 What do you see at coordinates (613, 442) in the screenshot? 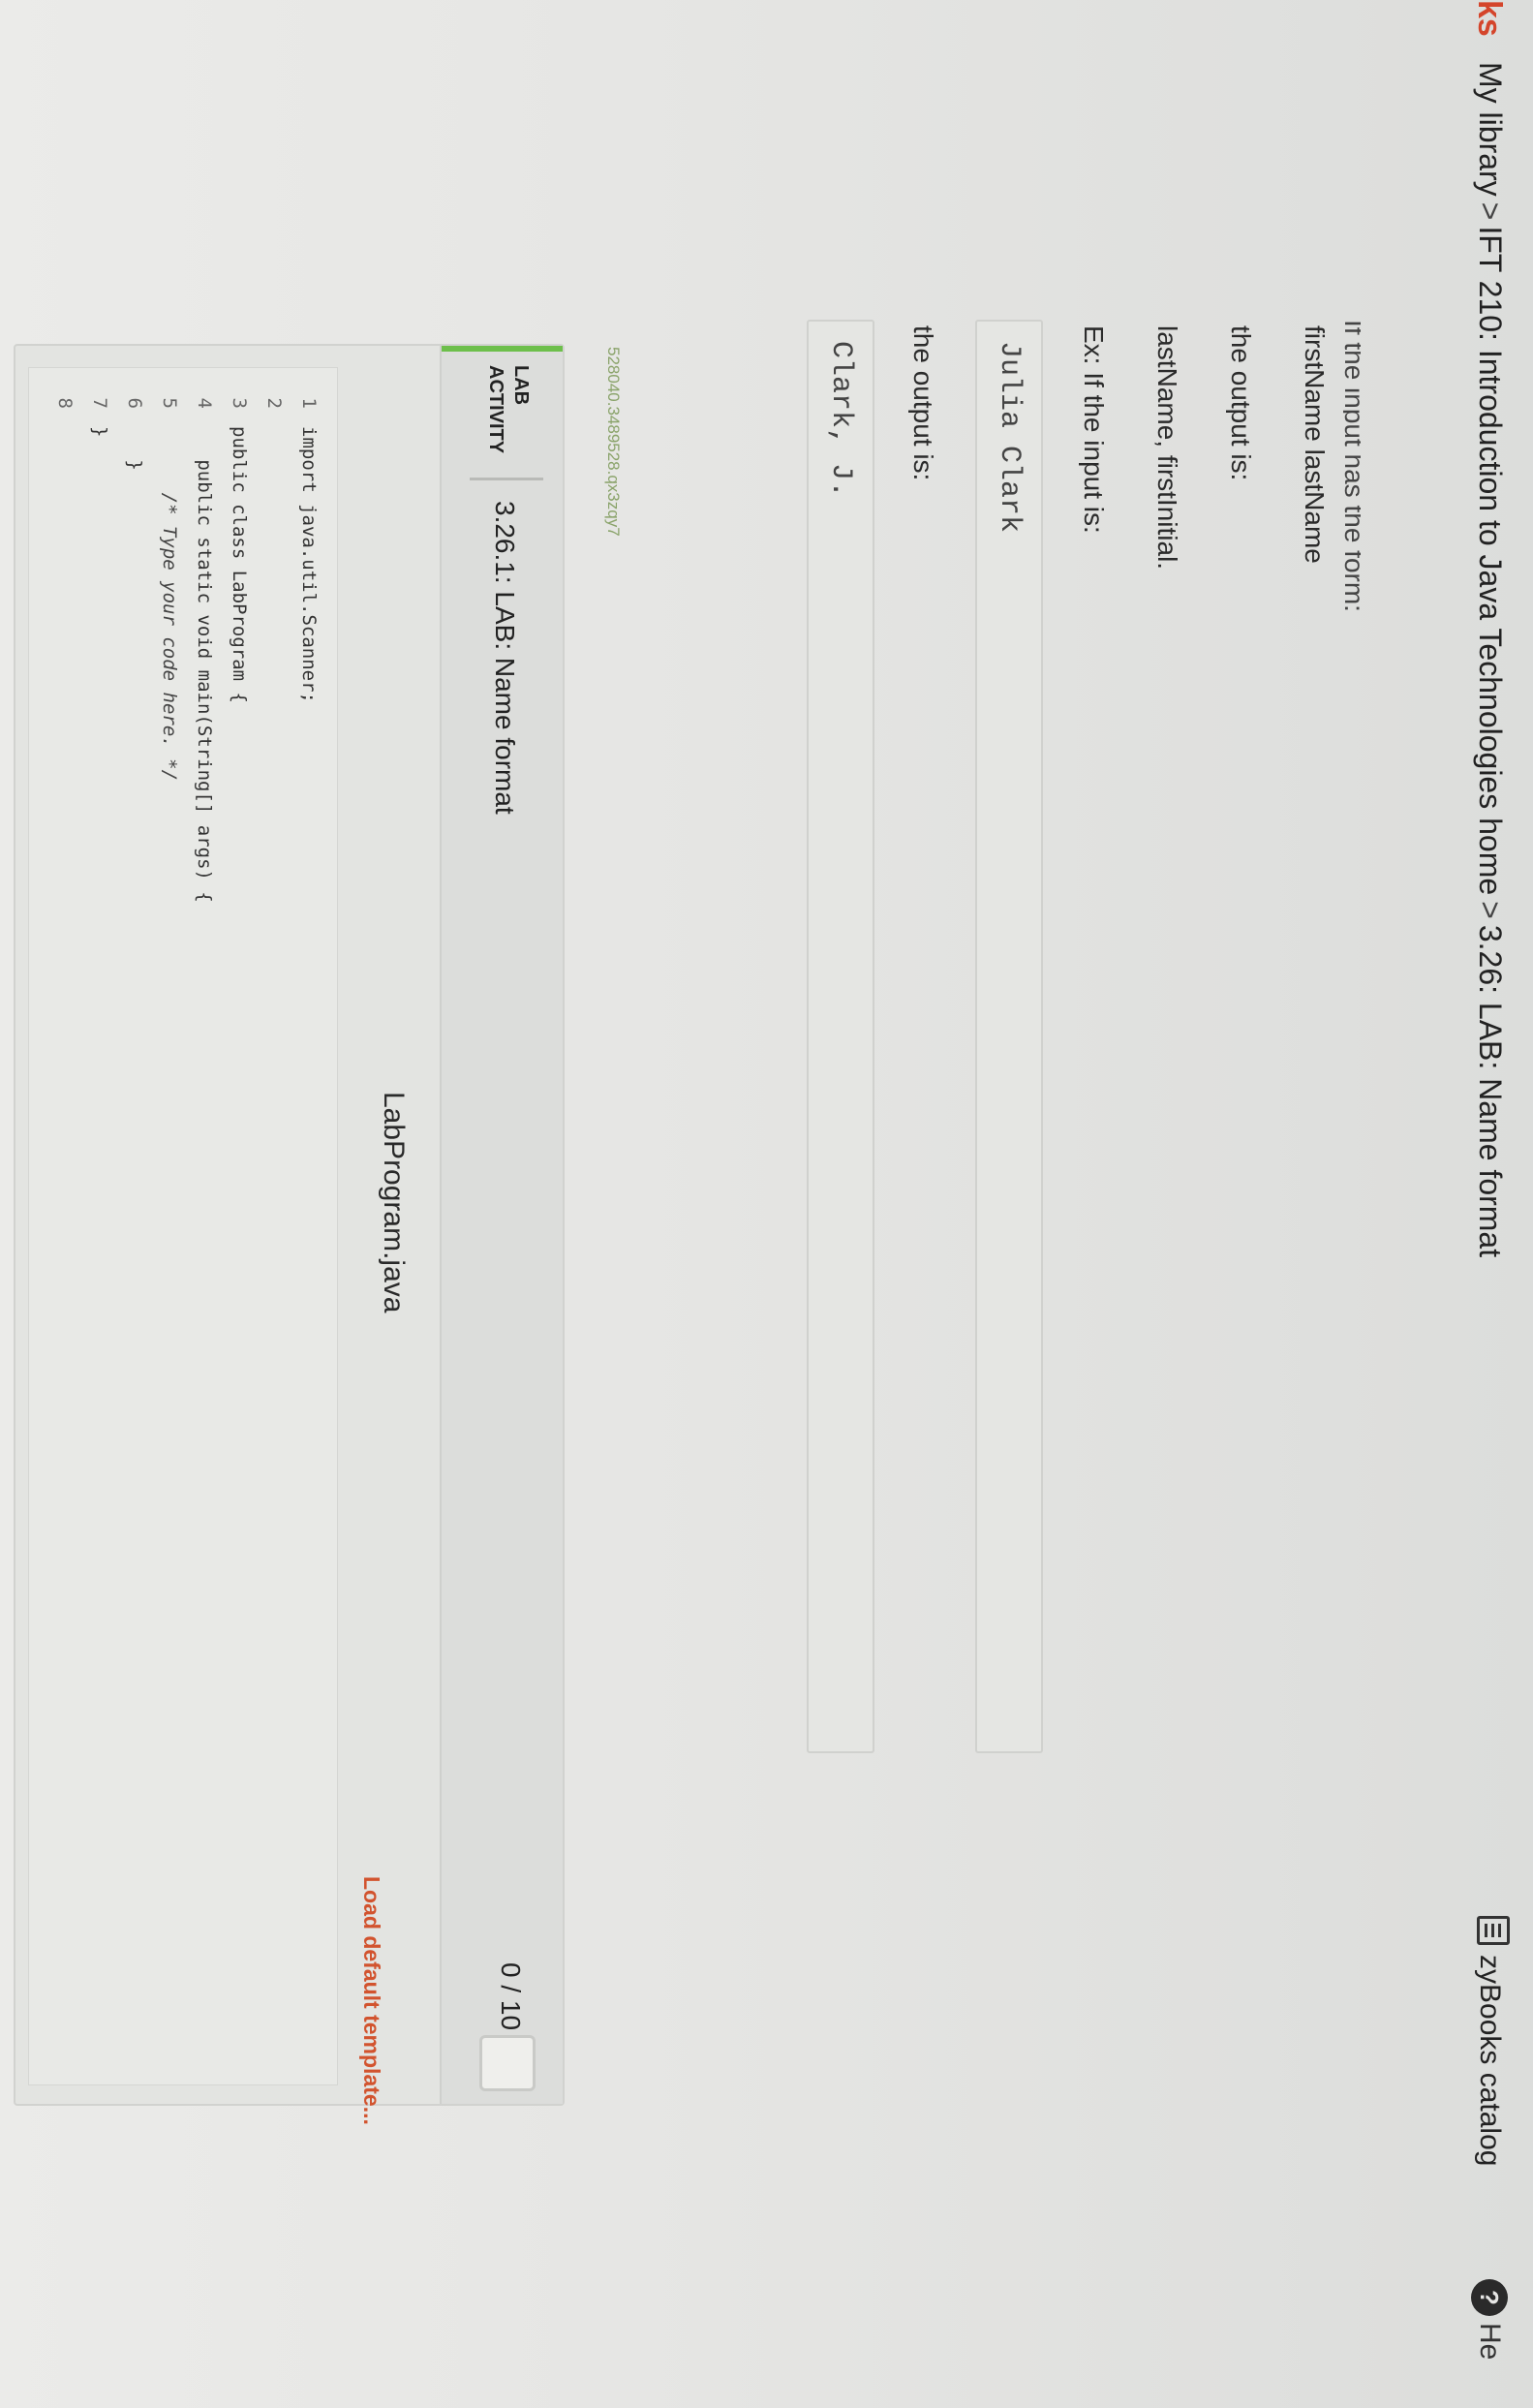
I see `lab-id-code: 528040.3489528.qx3zqy7` at bounding box center [613, 442].